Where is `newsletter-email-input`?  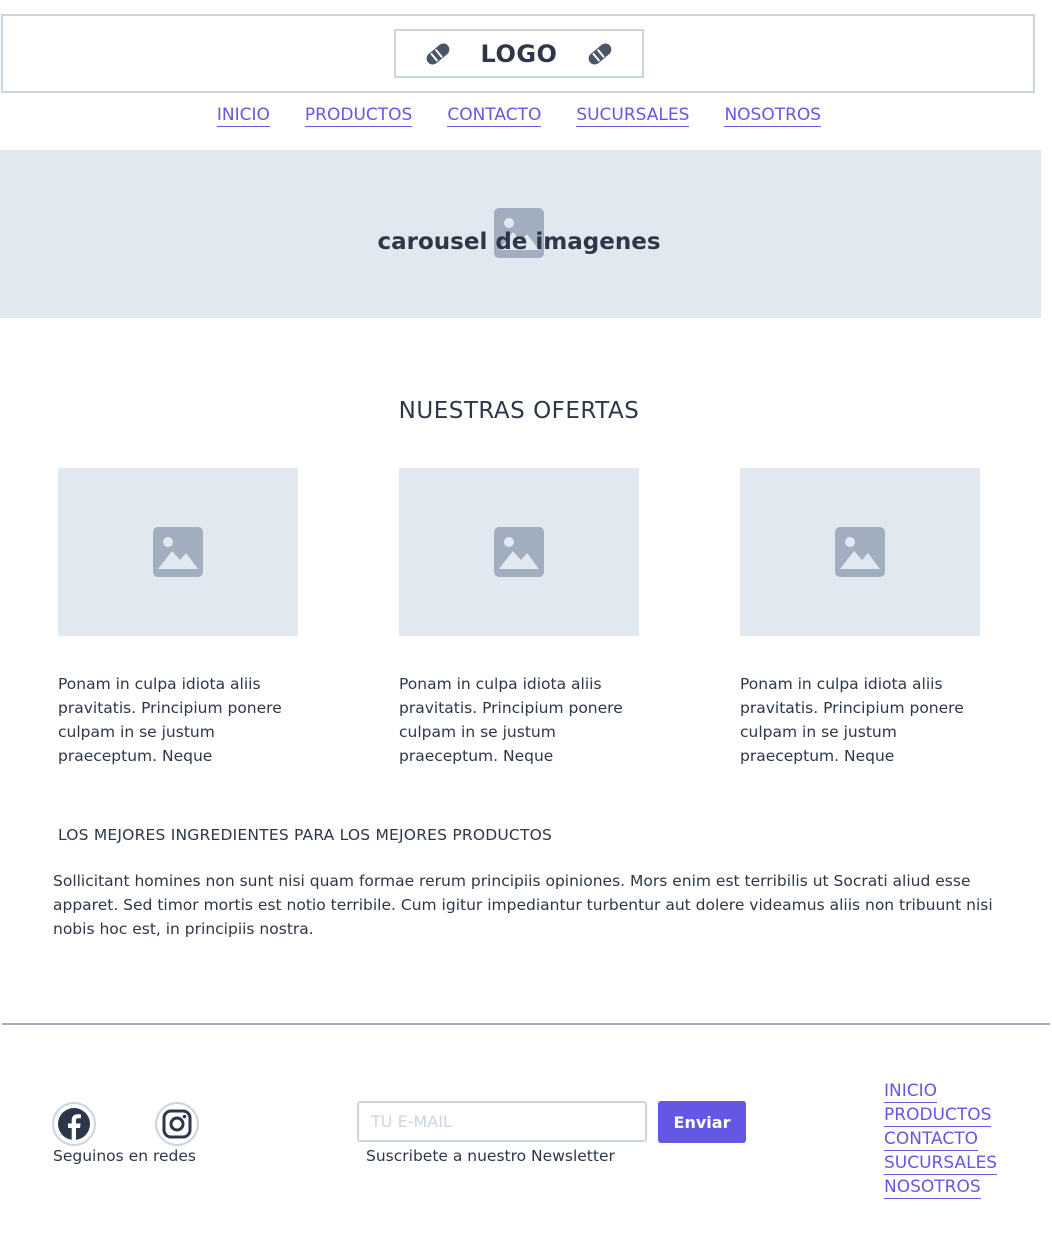 newsletter-email-input is located at coordinates (502, 1121).